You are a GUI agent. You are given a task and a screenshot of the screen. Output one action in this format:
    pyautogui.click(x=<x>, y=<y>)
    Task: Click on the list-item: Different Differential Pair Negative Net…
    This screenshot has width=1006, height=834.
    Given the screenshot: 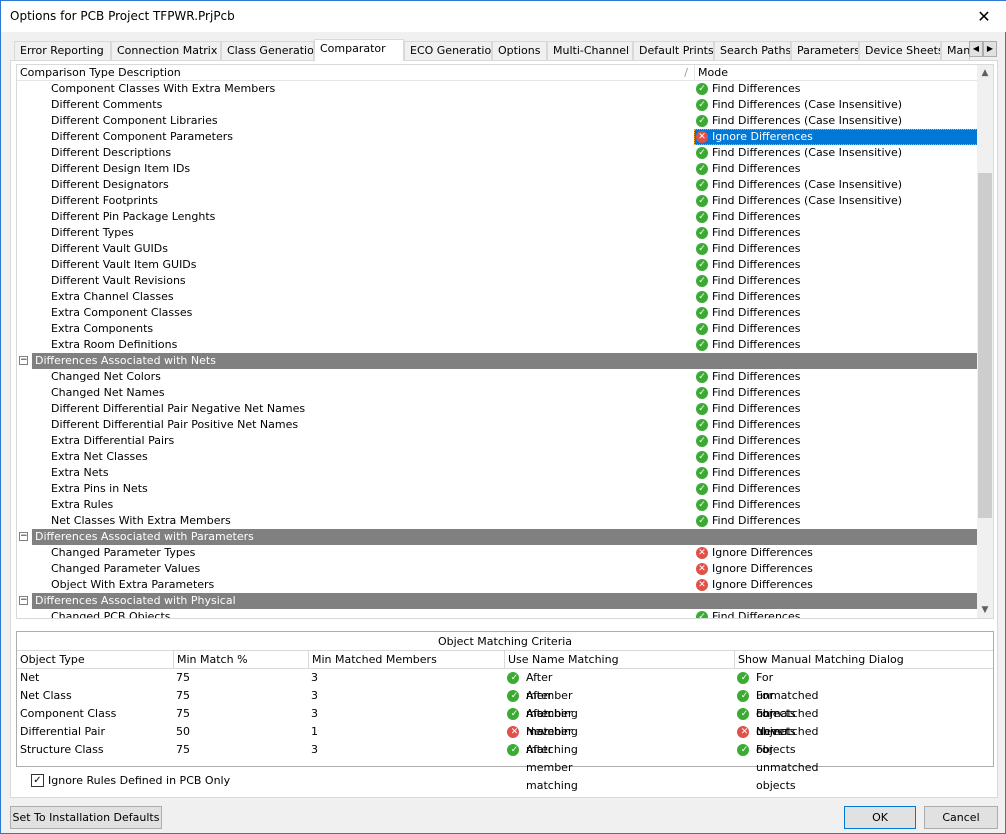 What is the action you would take?
    pyautogui.click(x=498, y=409)
    